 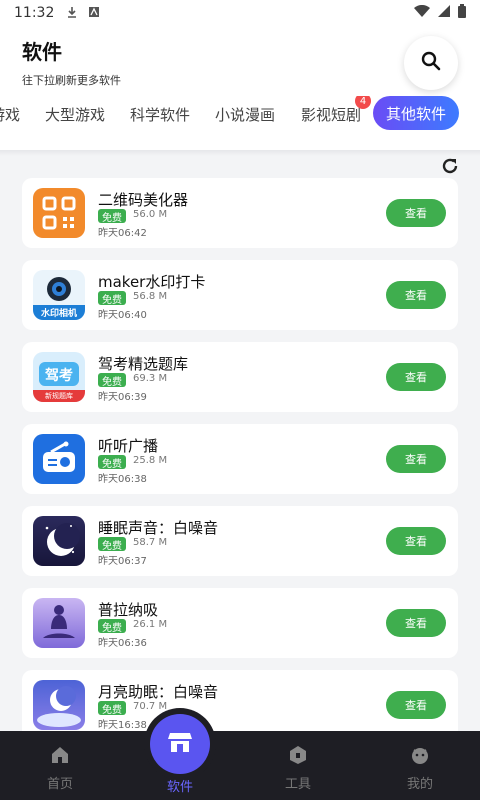 What do you see at coordinates (298, 768) in the screenshot?
I see `nav-tools: 工具` at bounding box center [298, 768].